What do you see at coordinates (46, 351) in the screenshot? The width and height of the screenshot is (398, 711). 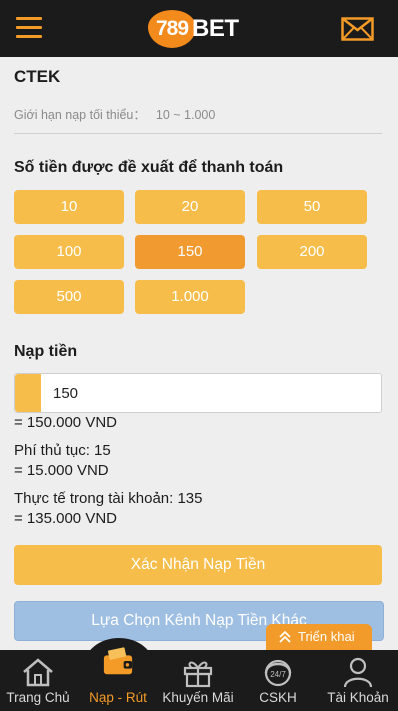 I see `deposit-title: Nạp tiền` at bounding box center [46, 351].